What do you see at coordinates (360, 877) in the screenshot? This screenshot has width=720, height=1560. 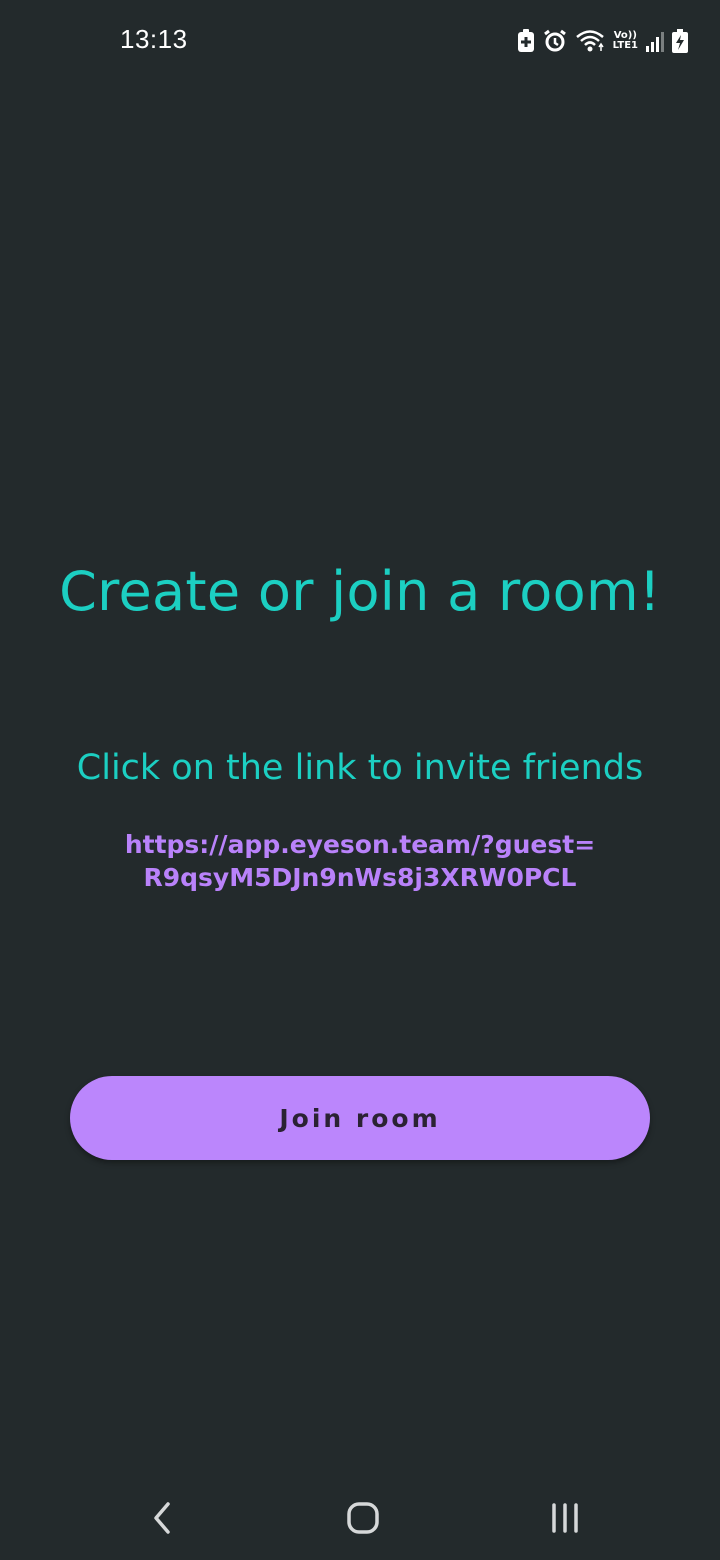 I see `invite-link-line-2: R9qsyM5DJn9nWs8j3XRW0PCL` at bounding box center [360, 877].